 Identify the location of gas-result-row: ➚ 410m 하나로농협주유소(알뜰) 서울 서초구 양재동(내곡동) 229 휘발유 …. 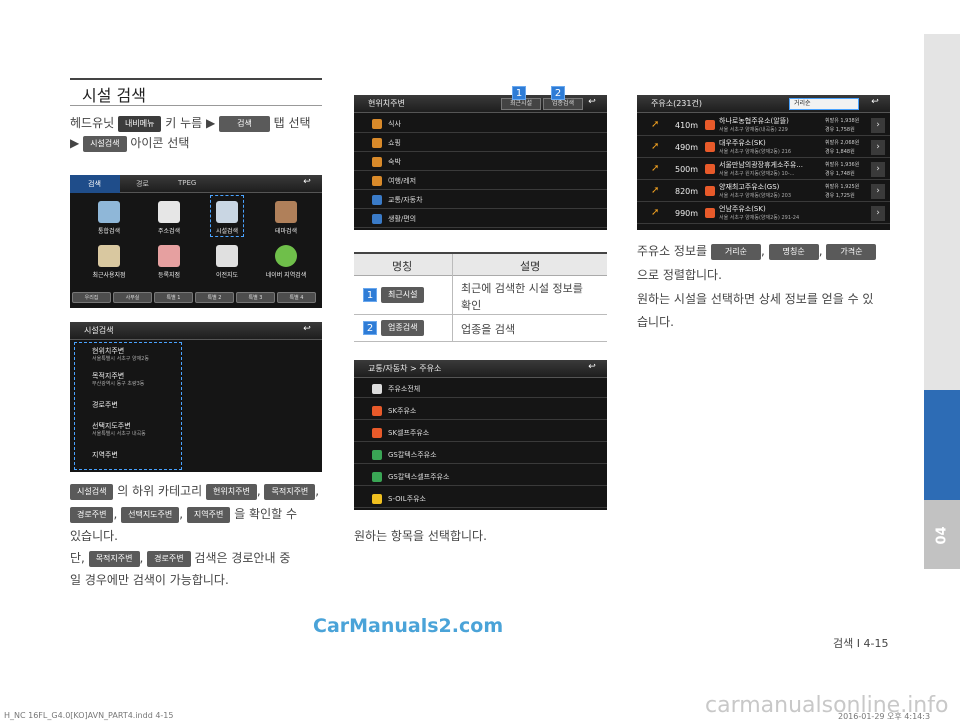
(763, 125).